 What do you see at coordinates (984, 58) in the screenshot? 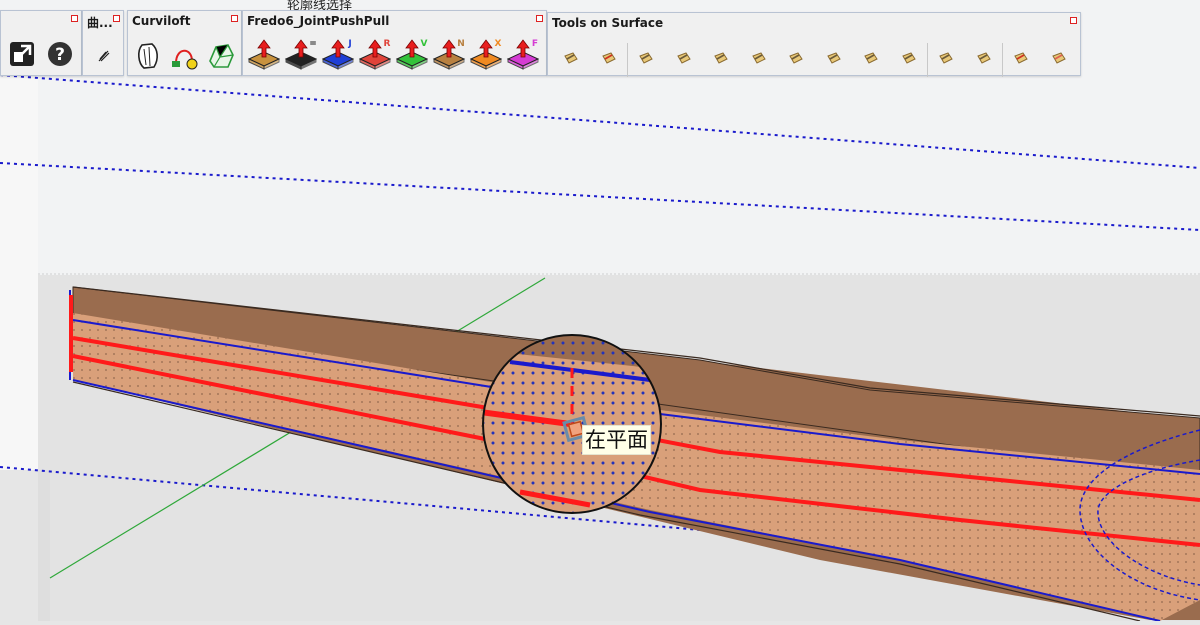
I see `surface-contour-icon` at bounding box center [984, 58].